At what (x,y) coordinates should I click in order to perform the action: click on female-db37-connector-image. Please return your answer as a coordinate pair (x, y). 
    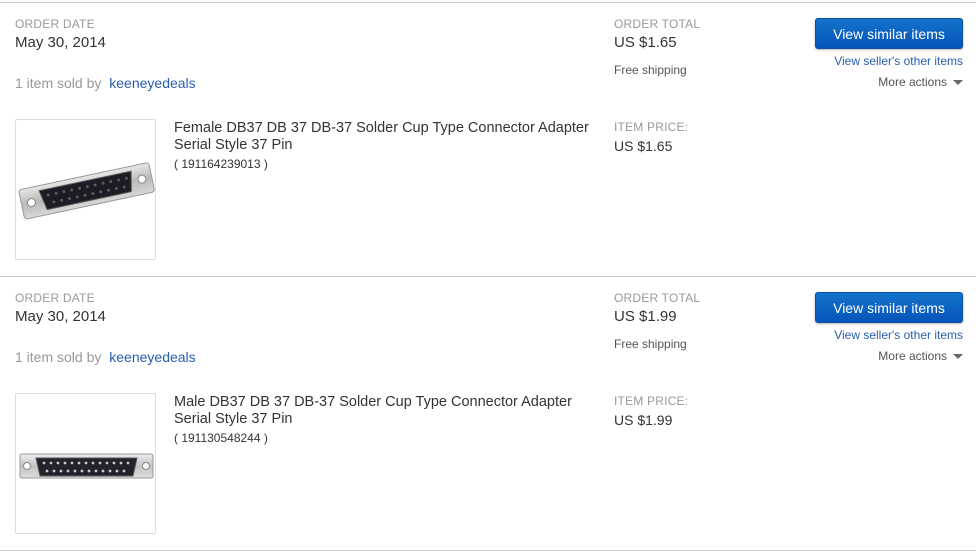
    Looking at the image, I should click on (86, 191).